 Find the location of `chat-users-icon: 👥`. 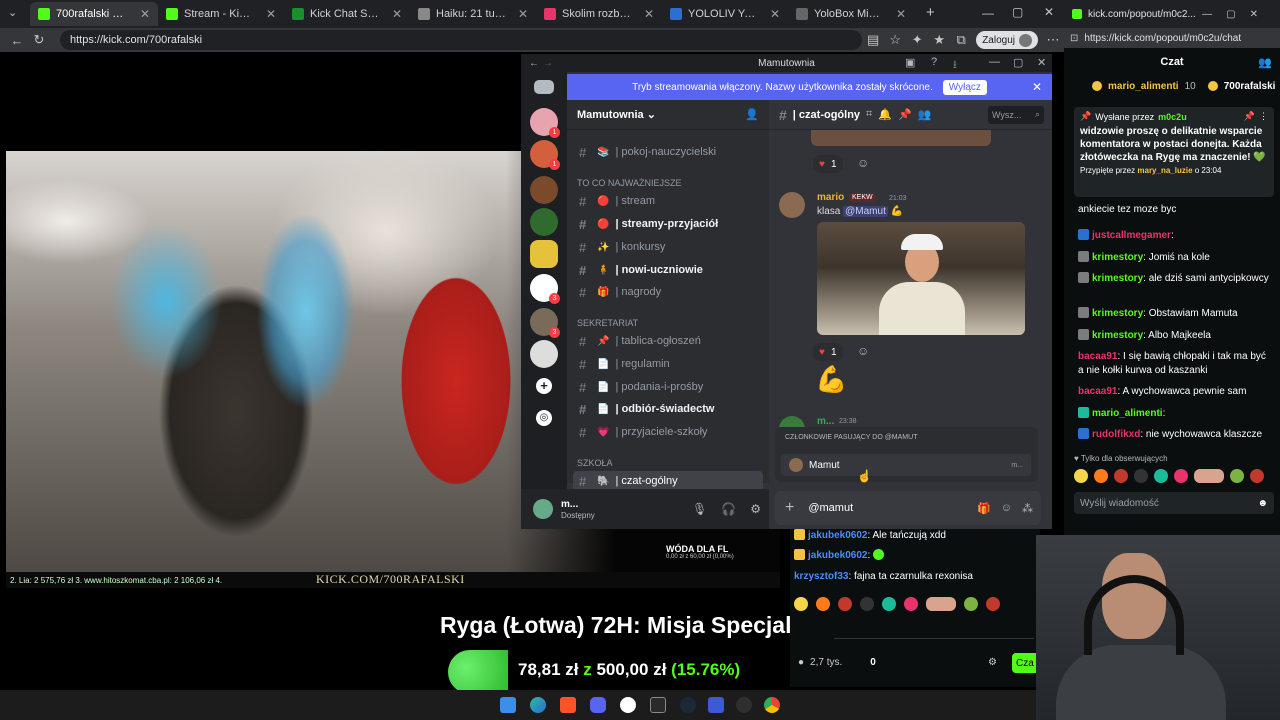

chat-users-icon: 👥 is located at coordinates (1265, 62).